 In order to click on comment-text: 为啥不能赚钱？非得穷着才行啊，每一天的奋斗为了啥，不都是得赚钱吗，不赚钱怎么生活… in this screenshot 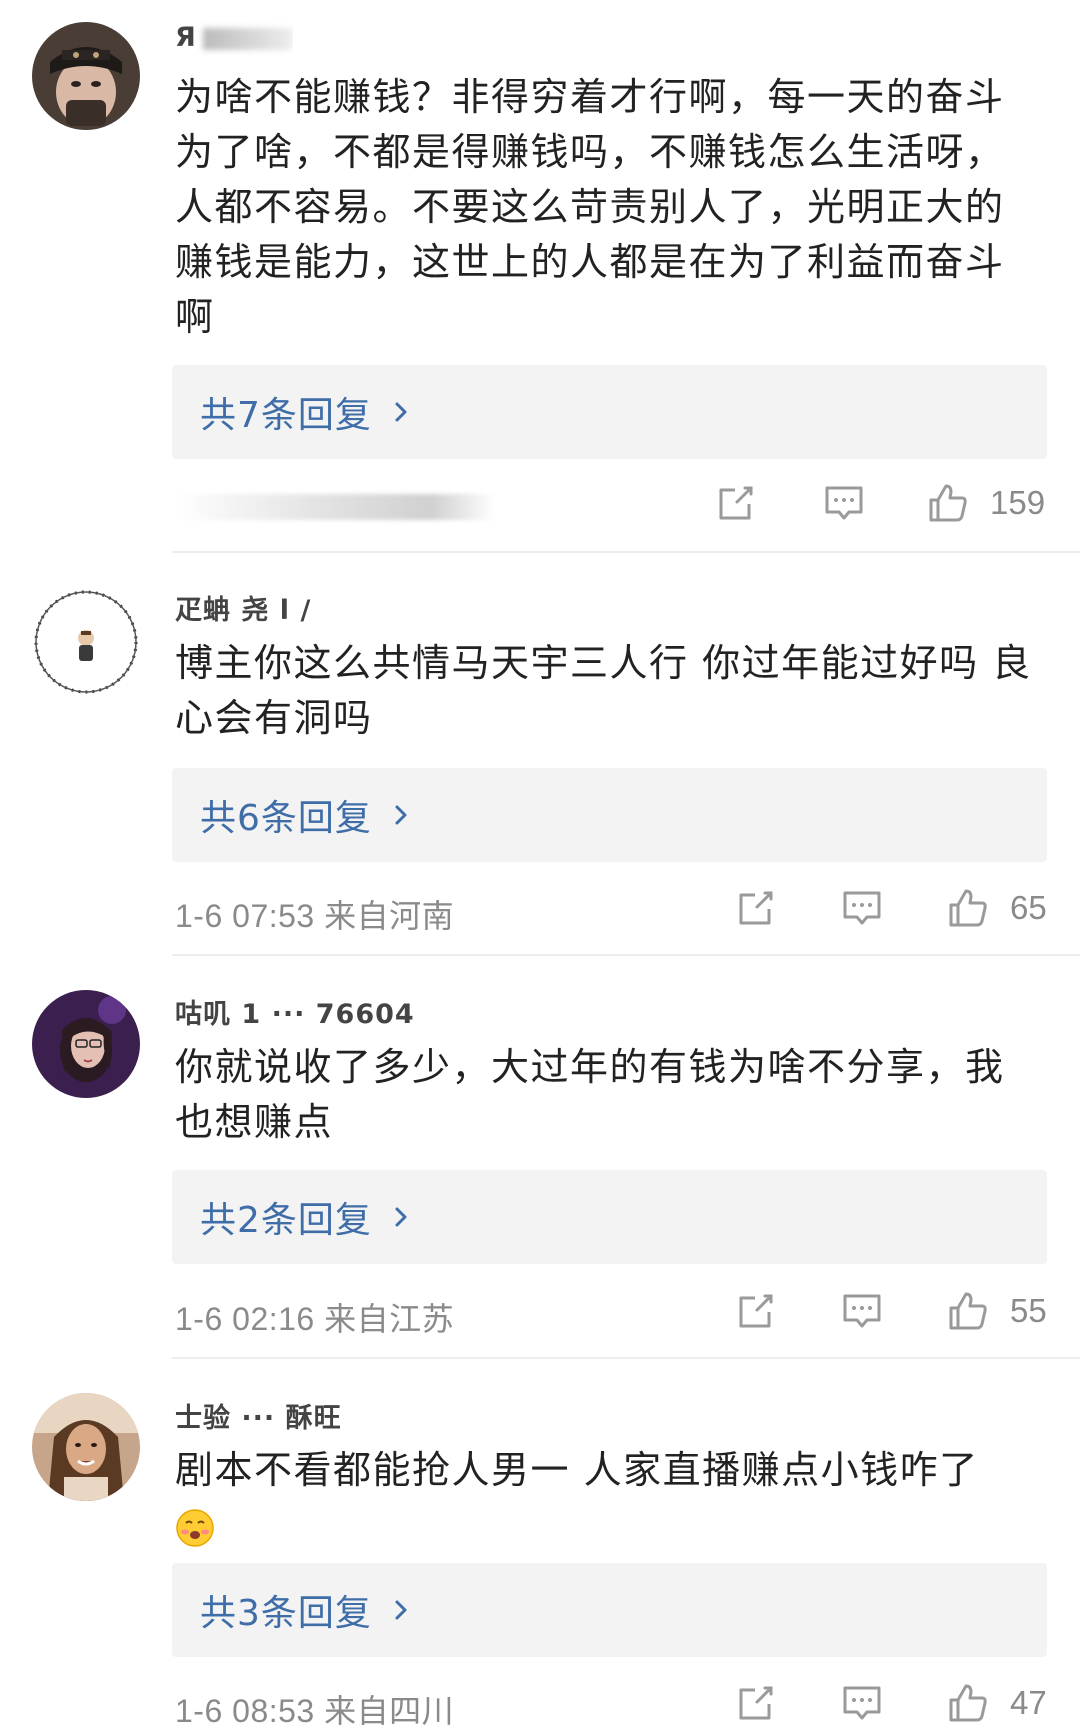, I will do `click(590, 207)`.